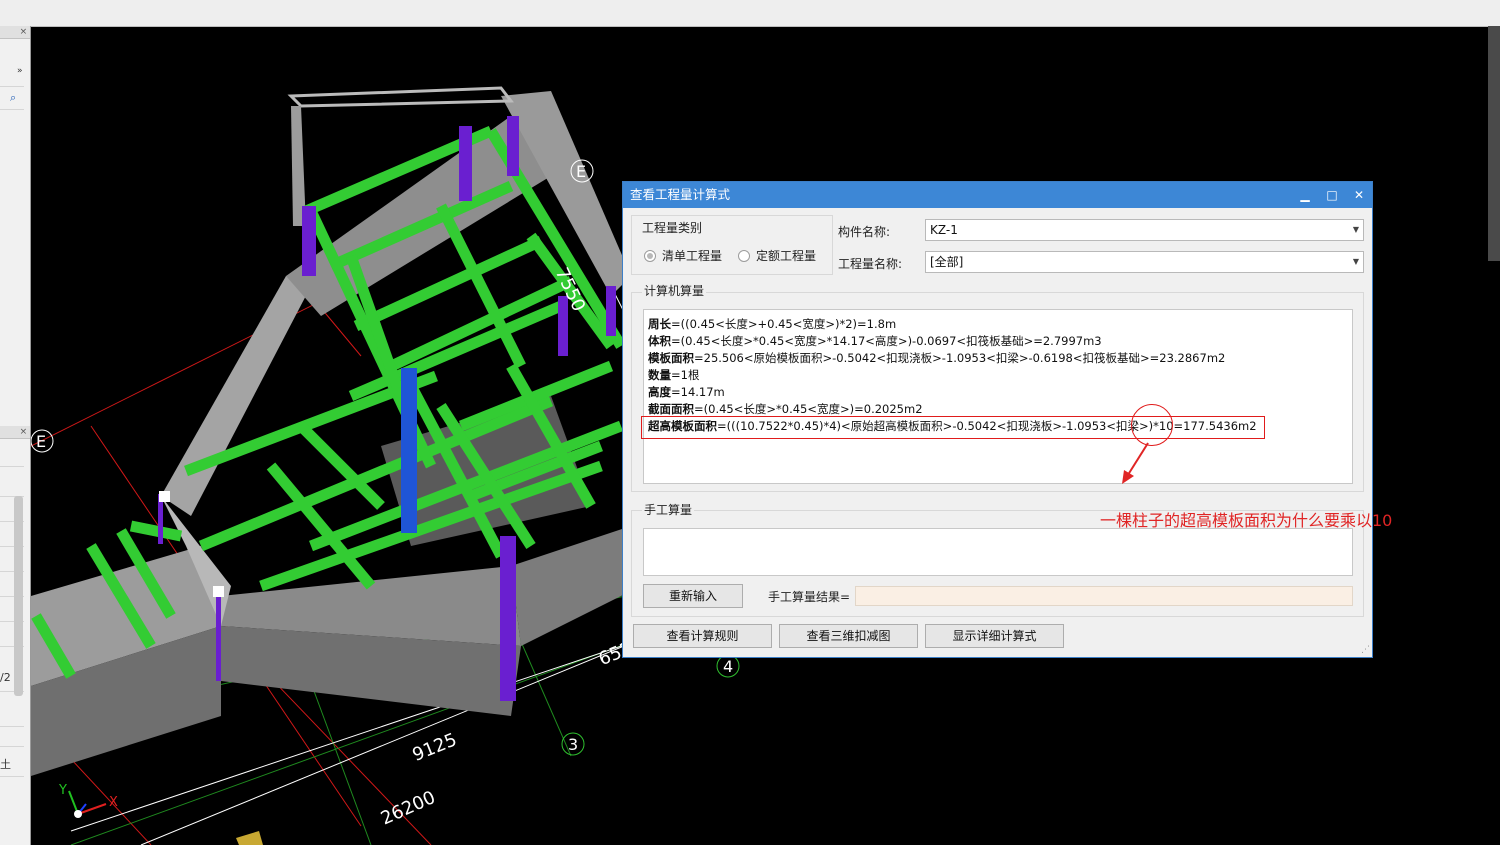 Image resolution: width=1500 pixels, height=845 pixels. Describe the element at coordinates (1359, 195) in the screenshot. I see `close-icon: ✕` at that location.